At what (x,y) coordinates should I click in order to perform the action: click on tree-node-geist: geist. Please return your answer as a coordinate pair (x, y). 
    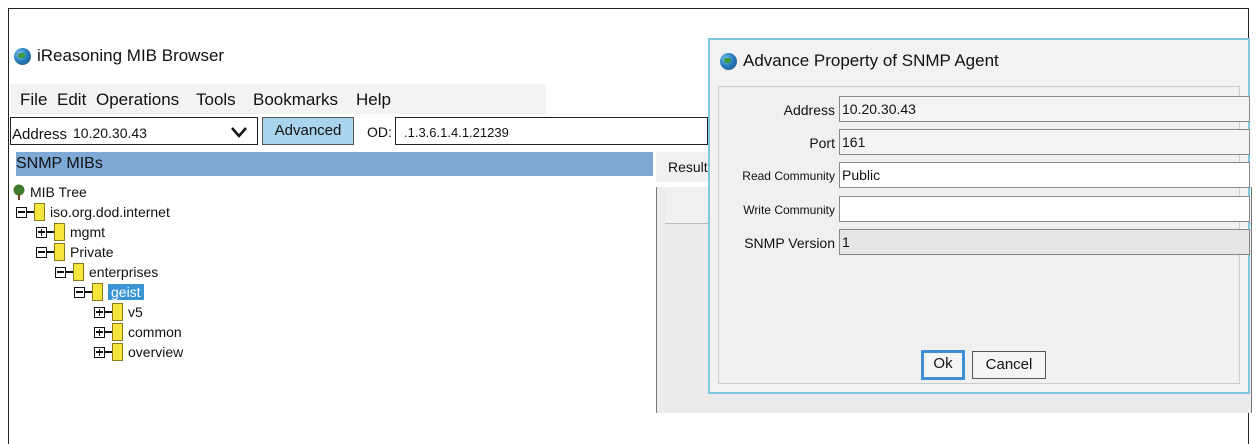
    Looking at the image, I should click on (109, 292).